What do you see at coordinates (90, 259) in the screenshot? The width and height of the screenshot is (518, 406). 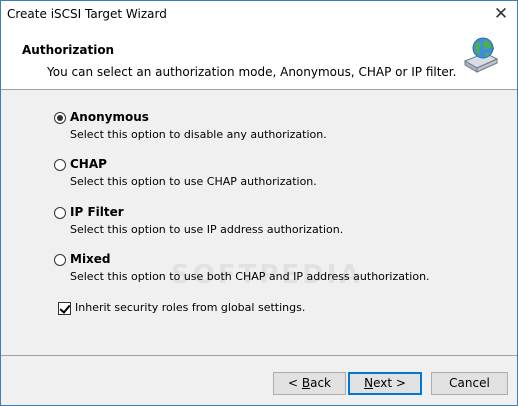 I see `mixed-label: Mixed` at bounding box center [90, 259].